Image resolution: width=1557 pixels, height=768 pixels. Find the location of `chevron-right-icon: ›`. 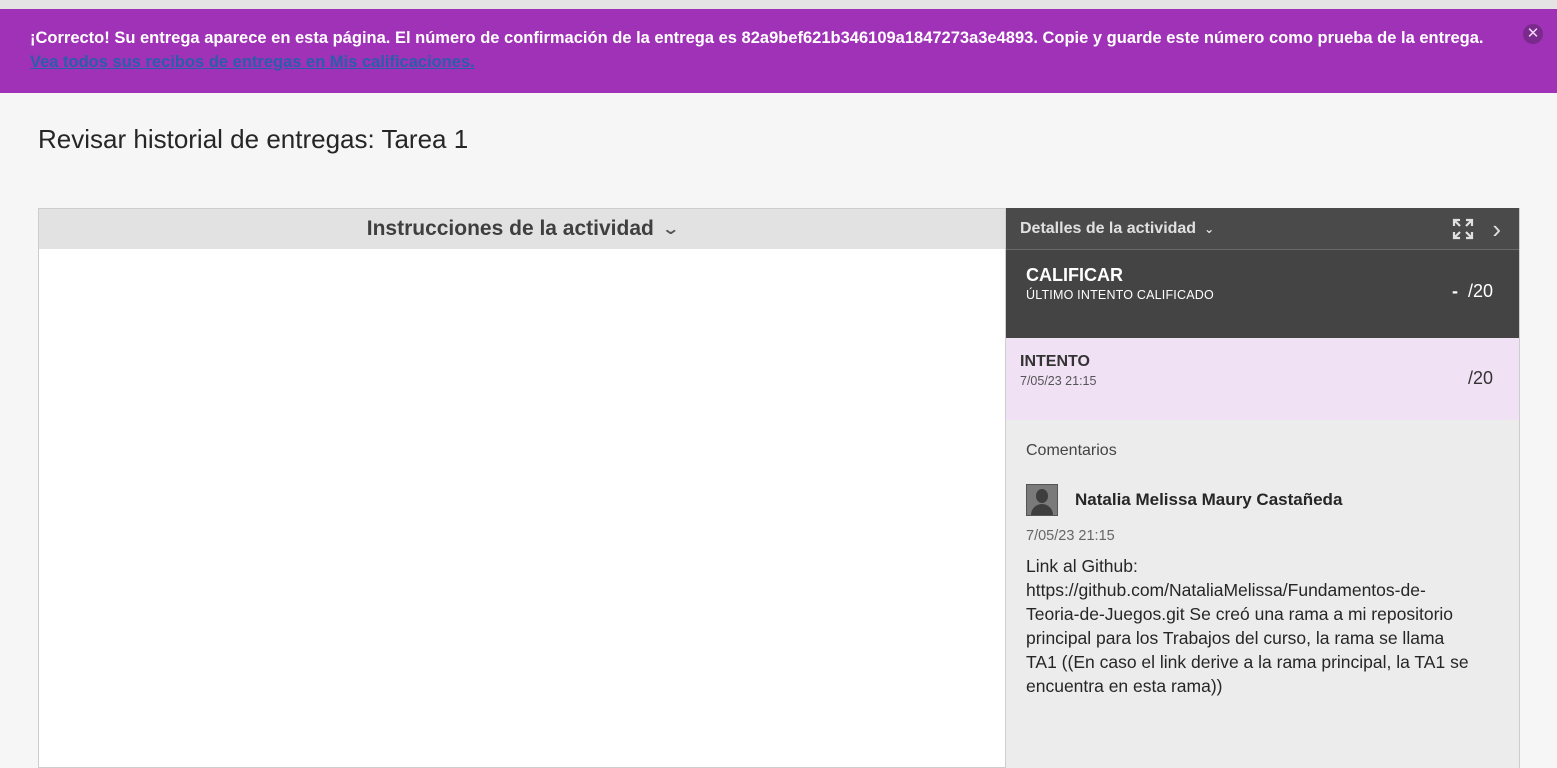

chevron-right-icon: › is located at coordinates (1496, 229).